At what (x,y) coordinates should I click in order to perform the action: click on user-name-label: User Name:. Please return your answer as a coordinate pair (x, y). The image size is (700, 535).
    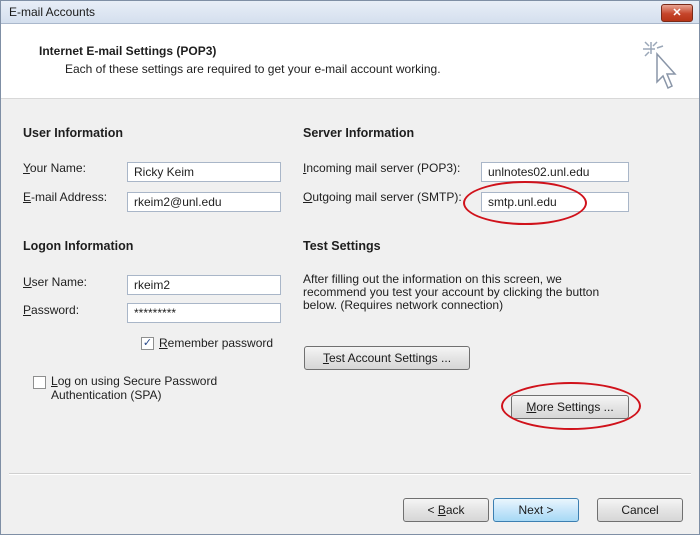
    Looking at the image, I should click on (55, 282).